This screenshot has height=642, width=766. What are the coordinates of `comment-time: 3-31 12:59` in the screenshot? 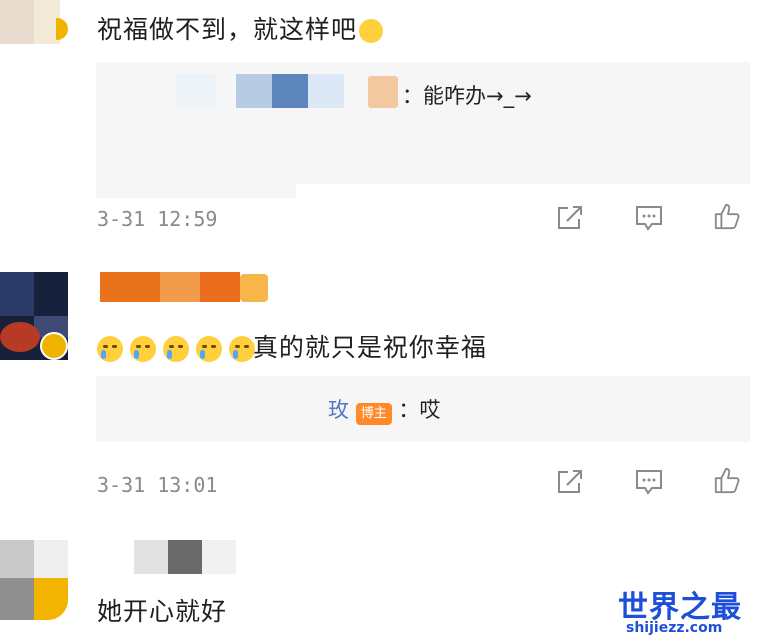 It's located at (157, 219).